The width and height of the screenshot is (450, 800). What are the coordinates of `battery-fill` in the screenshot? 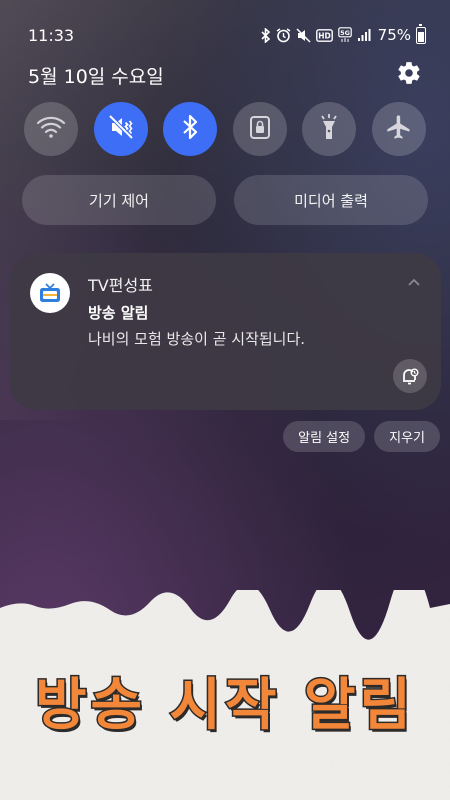 It's located at (421, 36).